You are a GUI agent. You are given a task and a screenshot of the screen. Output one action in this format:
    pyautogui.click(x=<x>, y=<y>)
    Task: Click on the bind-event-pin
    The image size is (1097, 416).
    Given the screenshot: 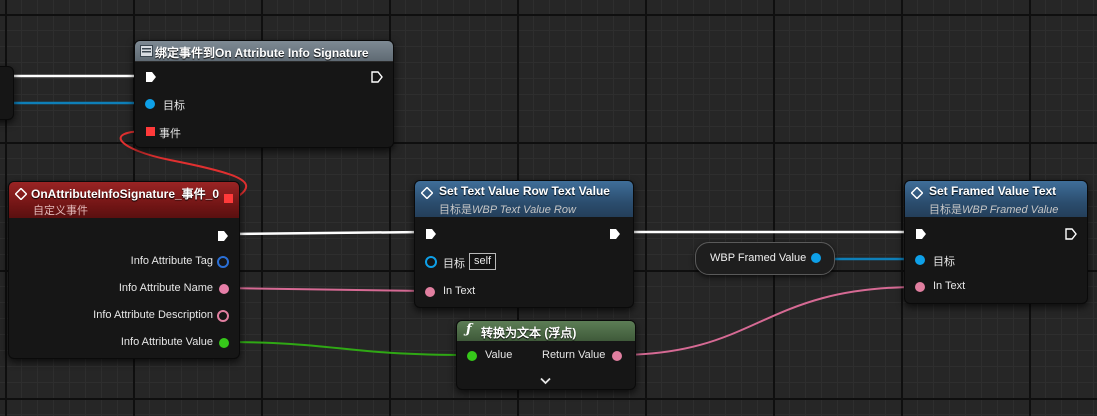 What is the action you would take?
    pyautogui.click(x=150, y=131)
    